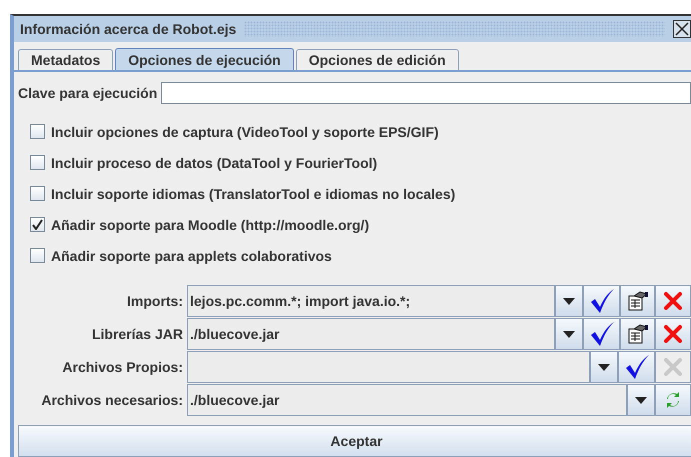 The height and width of the screenshot is (457, 691). I want to click on combo-field: lejos.pc.comm.*; import java.io.*;, so click(371, 301).